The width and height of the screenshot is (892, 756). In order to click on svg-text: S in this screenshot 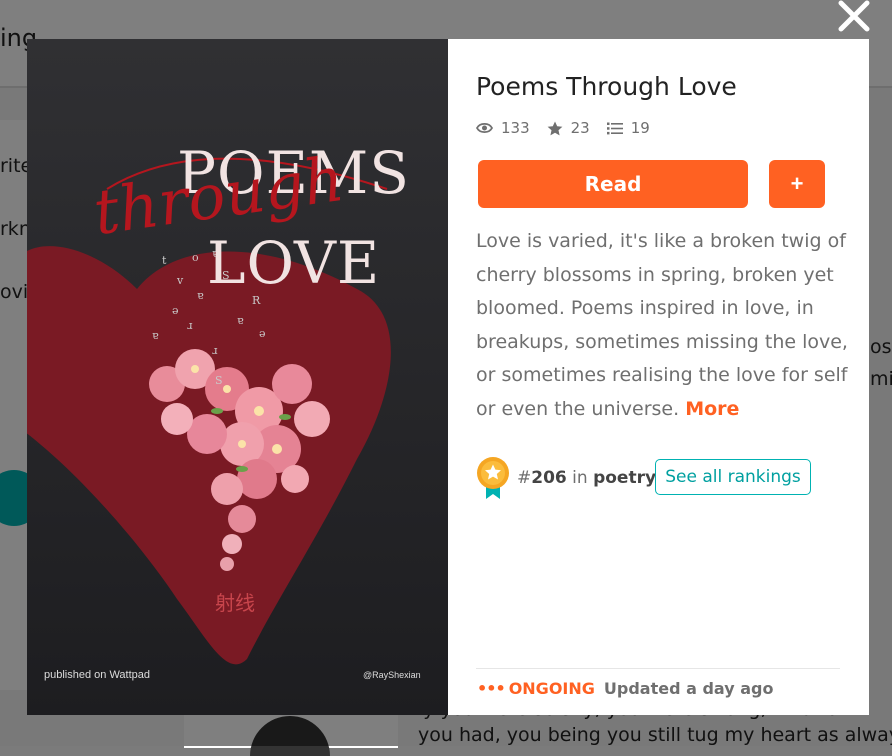, I will do `click(219, 380)`.